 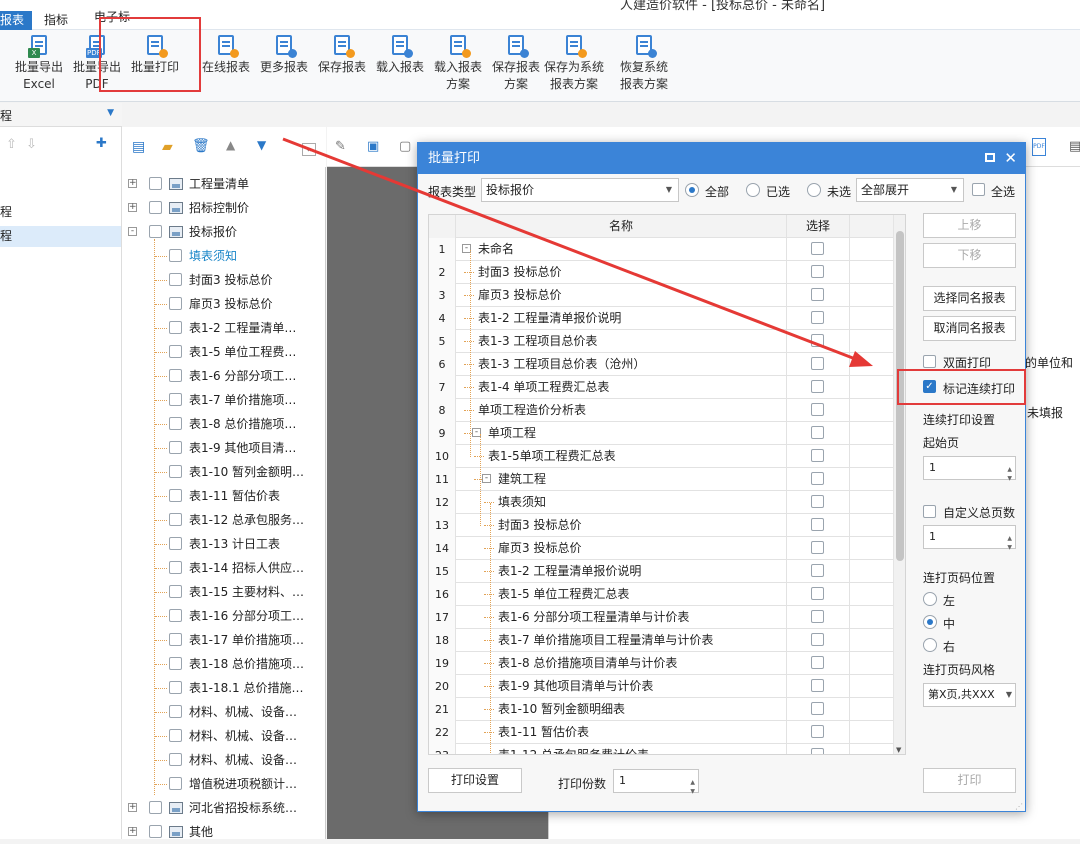 I want to click on arrow-shaft, so click(x=570, y=249).